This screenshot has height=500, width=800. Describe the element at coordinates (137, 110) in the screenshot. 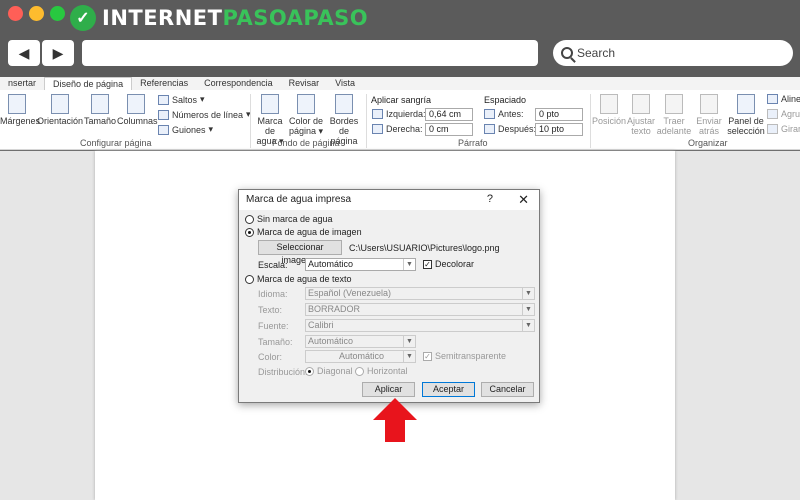

I see `columnas-button: Columnas` at that location.